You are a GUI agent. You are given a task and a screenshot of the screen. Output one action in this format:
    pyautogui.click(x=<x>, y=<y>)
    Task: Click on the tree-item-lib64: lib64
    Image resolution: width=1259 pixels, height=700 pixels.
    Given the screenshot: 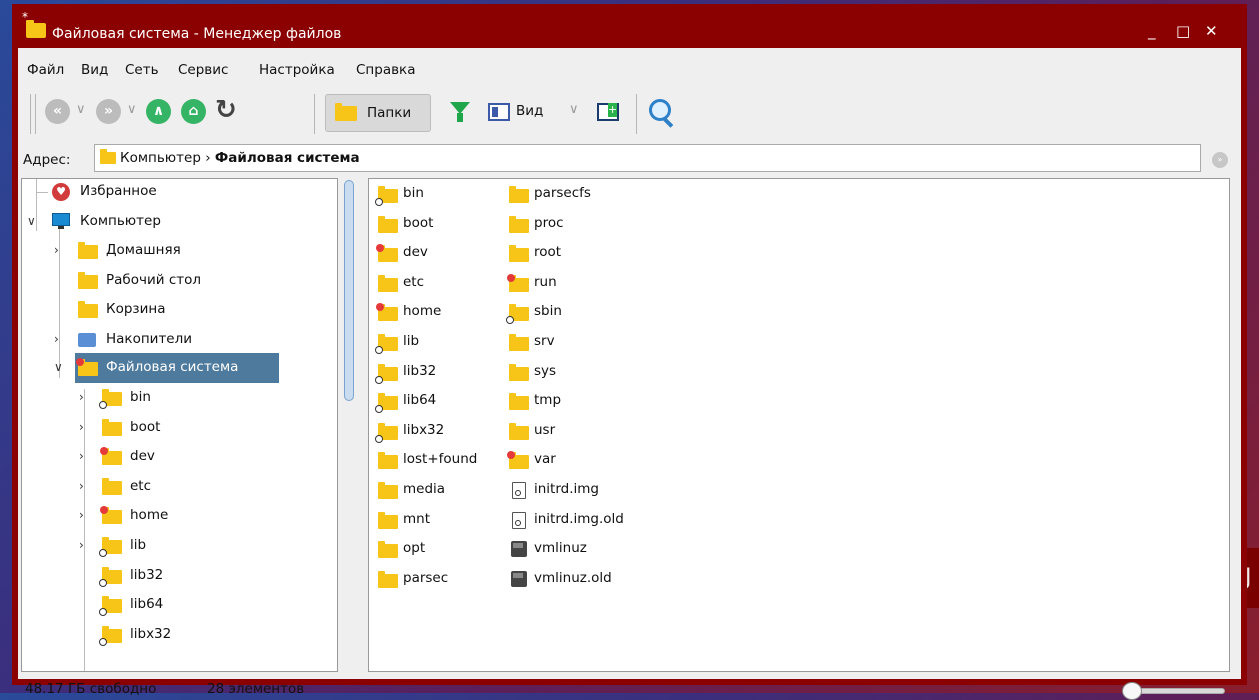 What is the action you would take?
    pyautogui.click(x=172, y=605)
    